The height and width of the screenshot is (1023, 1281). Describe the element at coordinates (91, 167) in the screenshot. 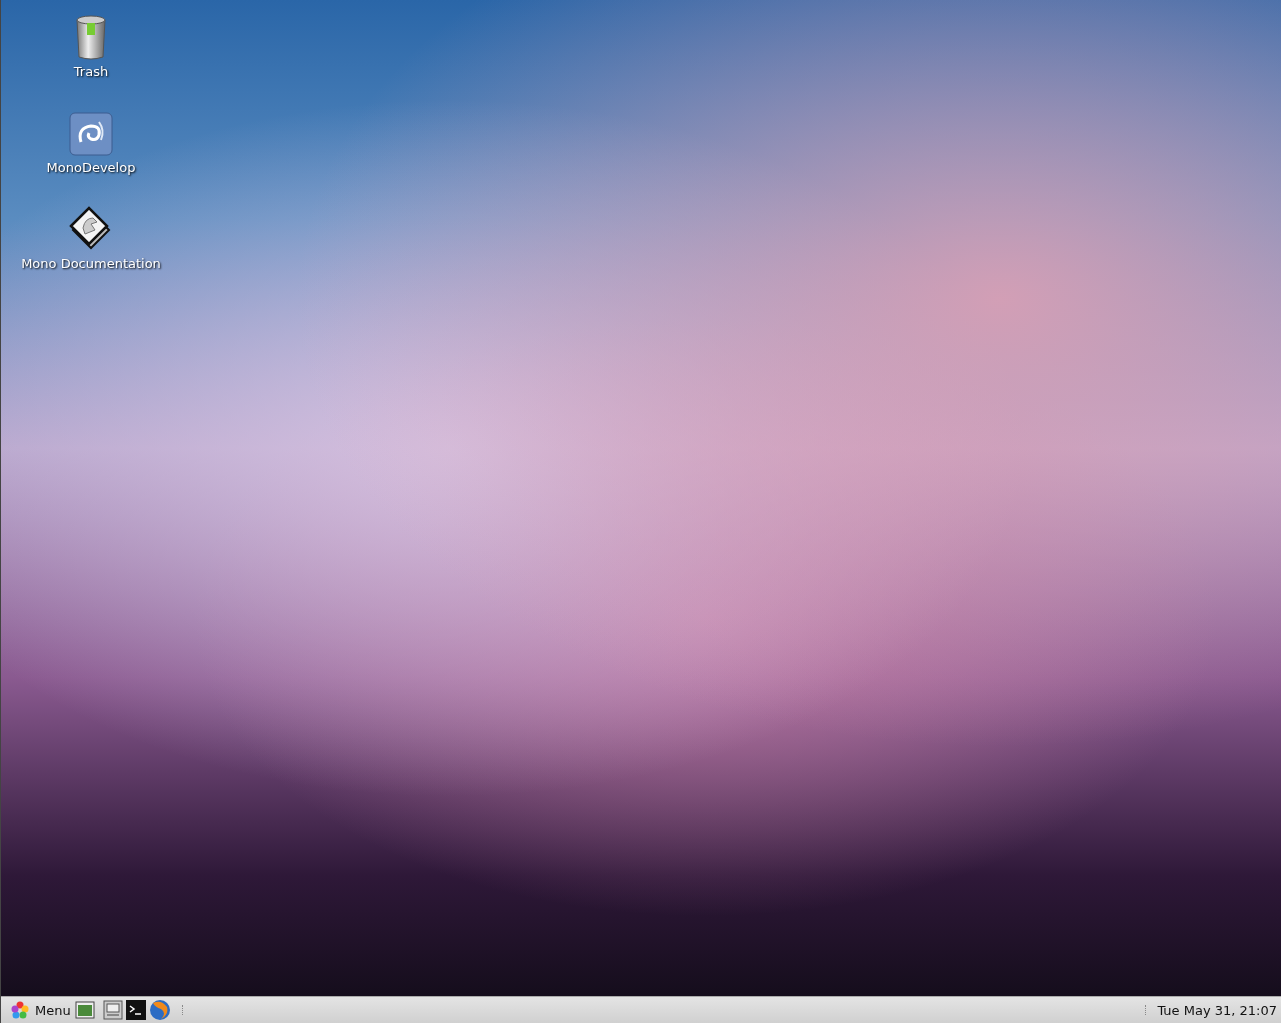

I see `desktop-icon-label: MonoDevelop` at that location.